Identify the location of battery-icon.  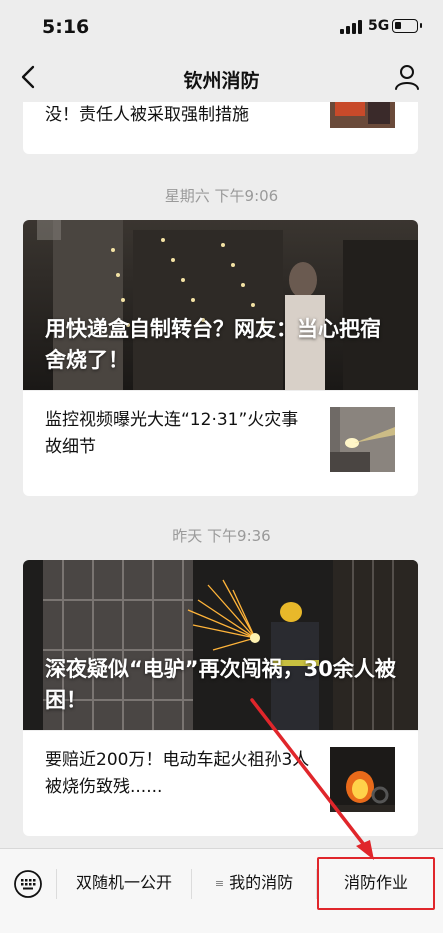
(407, 26).